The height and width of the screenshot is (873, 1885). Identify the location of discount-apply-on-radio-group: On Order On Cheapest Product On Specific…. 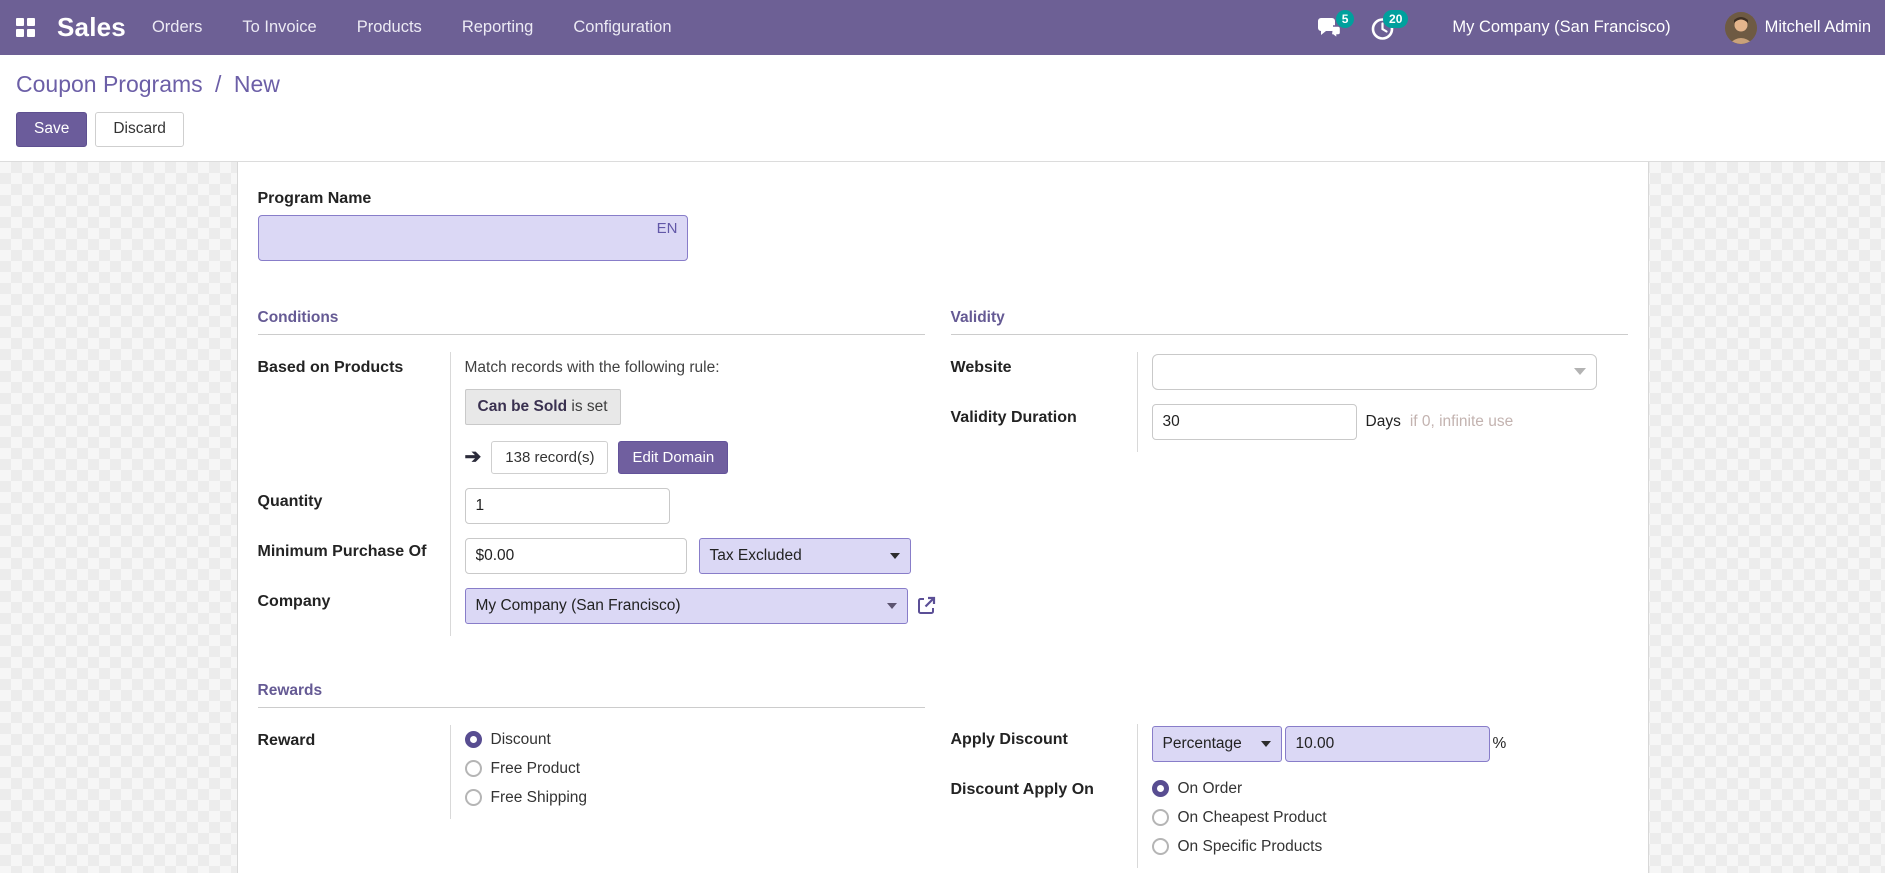
(1389, 816).